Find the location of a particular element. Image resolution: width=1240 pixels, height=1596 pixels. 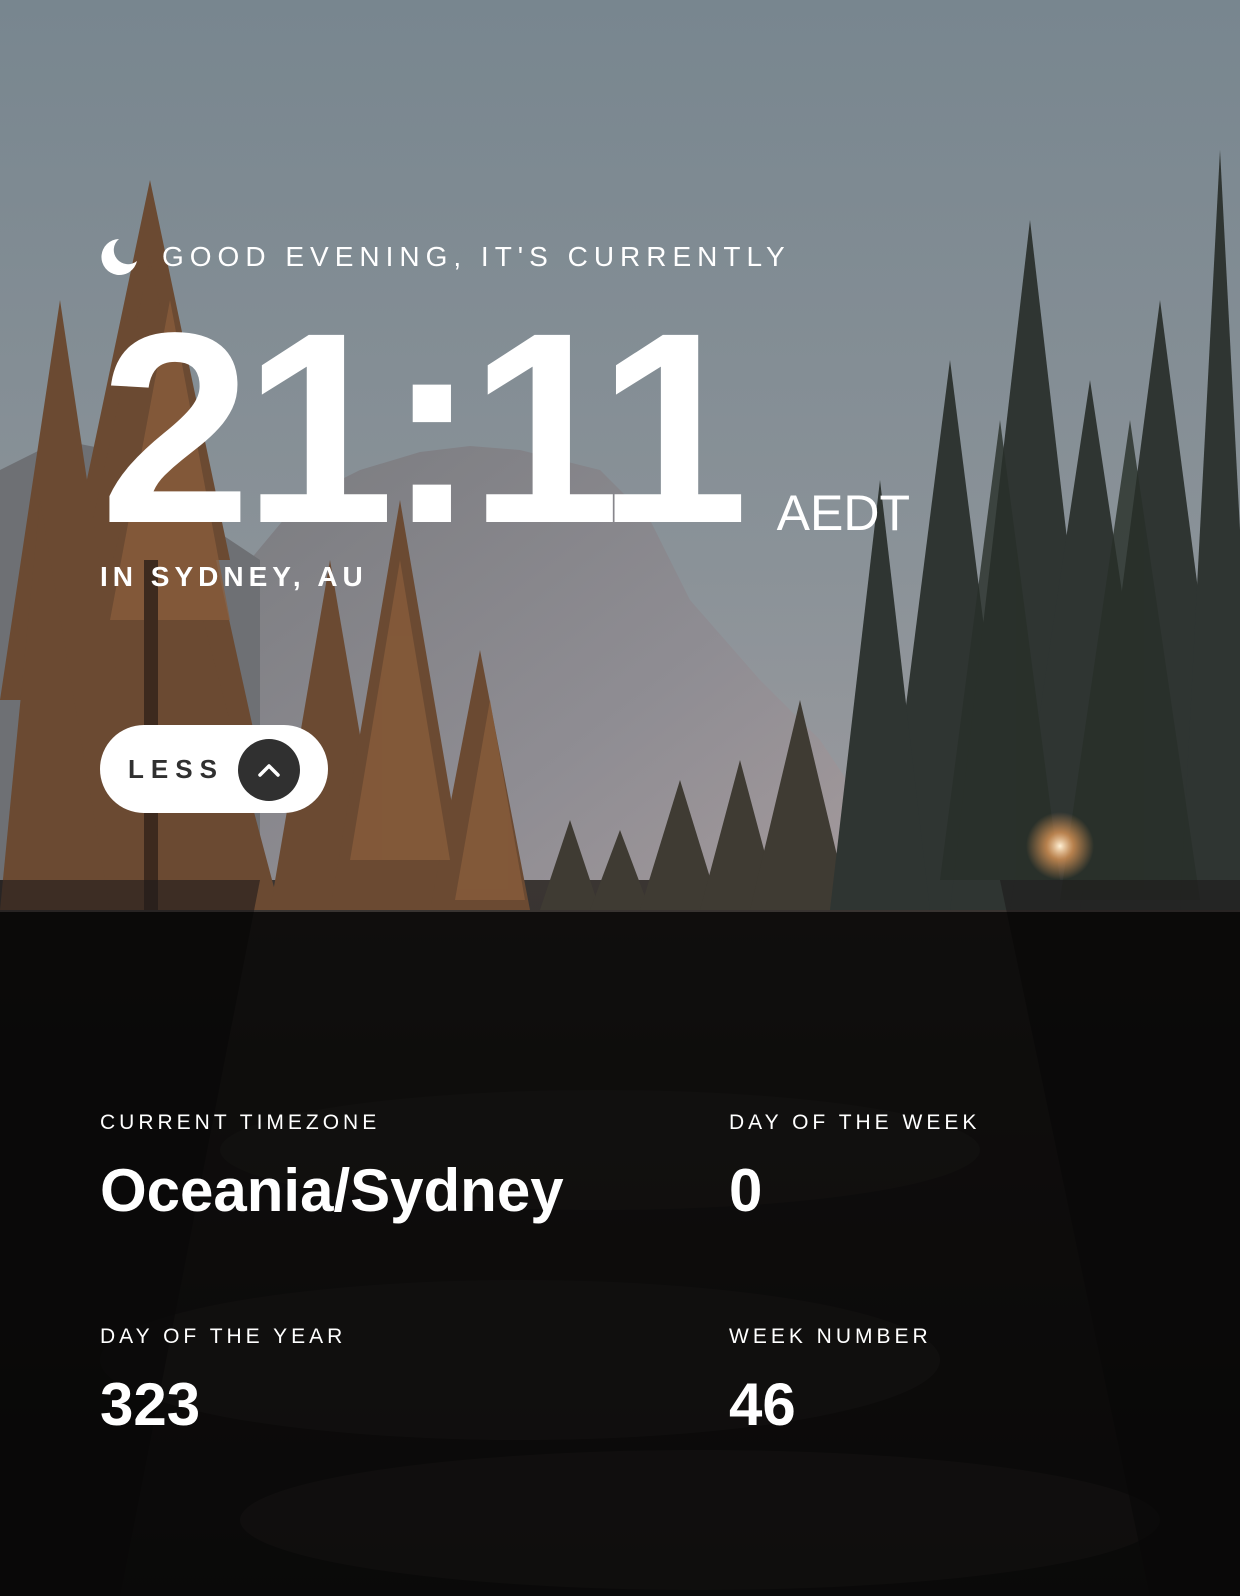

detail-label: CURRENT TIMEZONE is located at coordinates (240, 1122).